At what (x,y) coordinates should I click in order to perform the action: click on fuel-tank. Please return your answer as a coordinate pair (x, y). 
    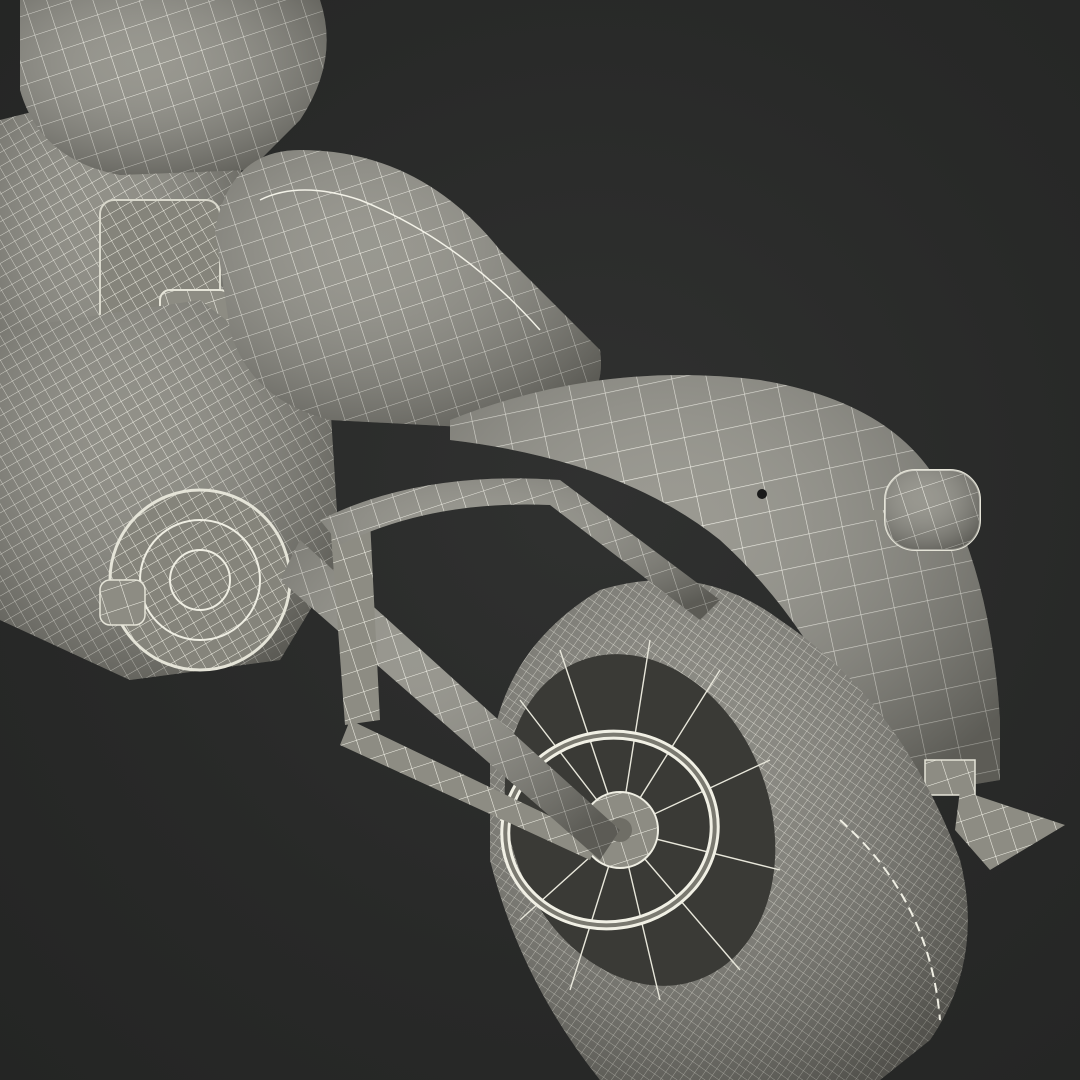
    Looking at the image, I should click on (173, 87).